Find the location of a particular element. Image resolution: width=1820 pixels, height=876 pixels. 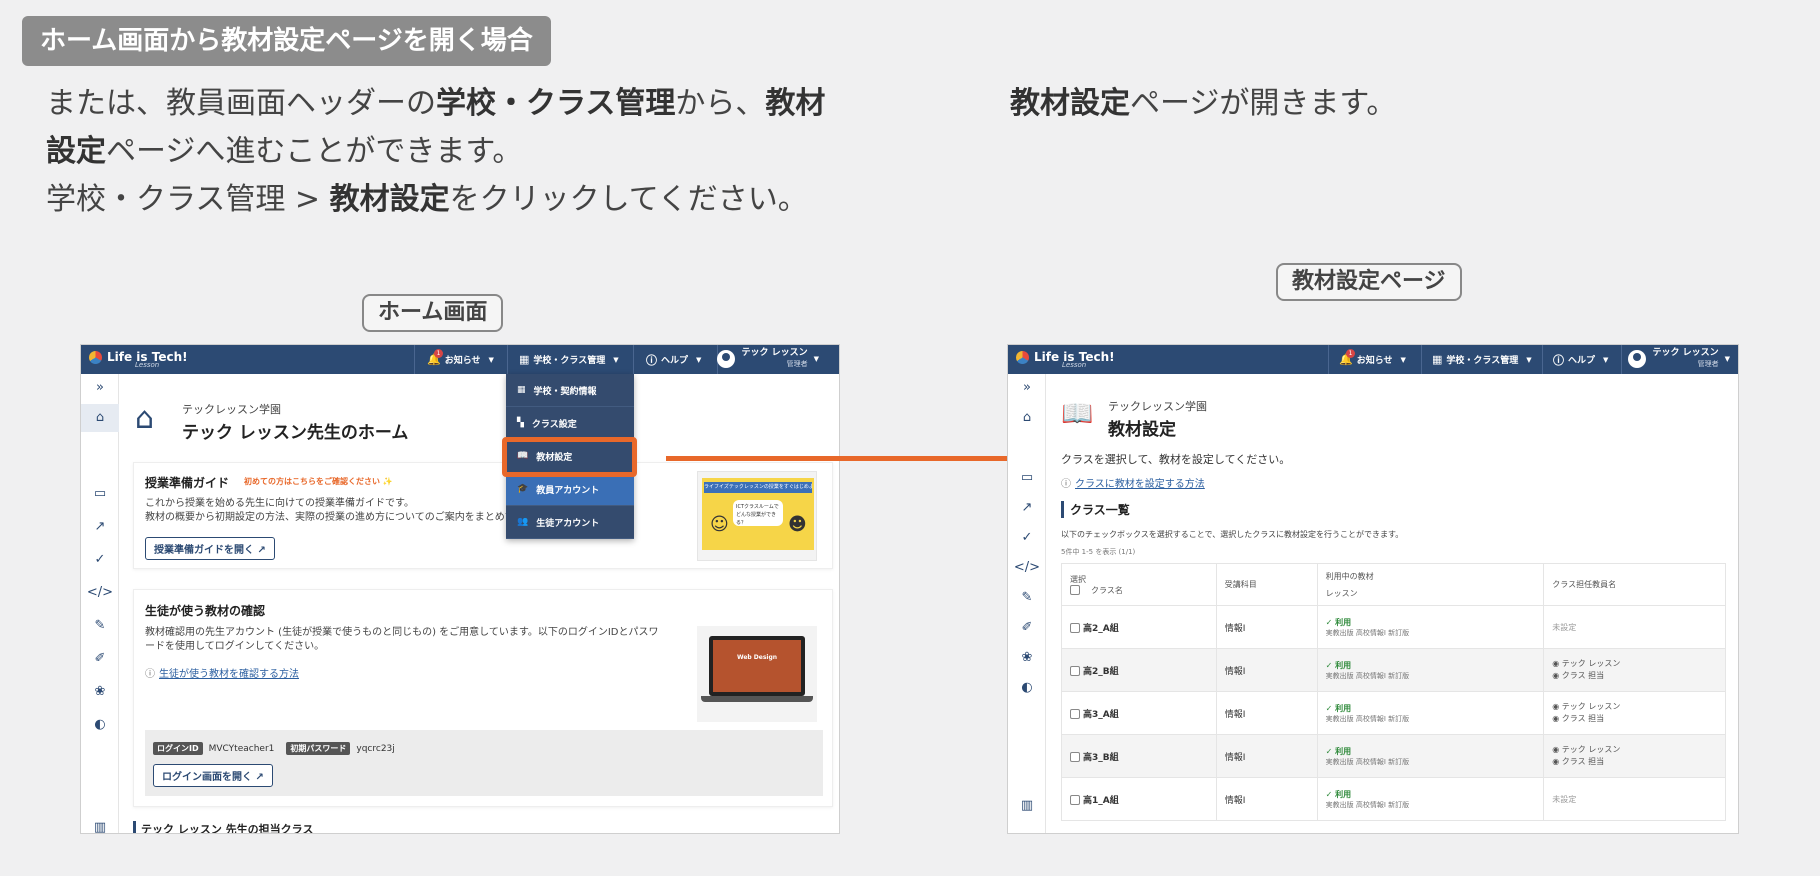

help-label: ヘルプ is located at coordinates (675, 361).